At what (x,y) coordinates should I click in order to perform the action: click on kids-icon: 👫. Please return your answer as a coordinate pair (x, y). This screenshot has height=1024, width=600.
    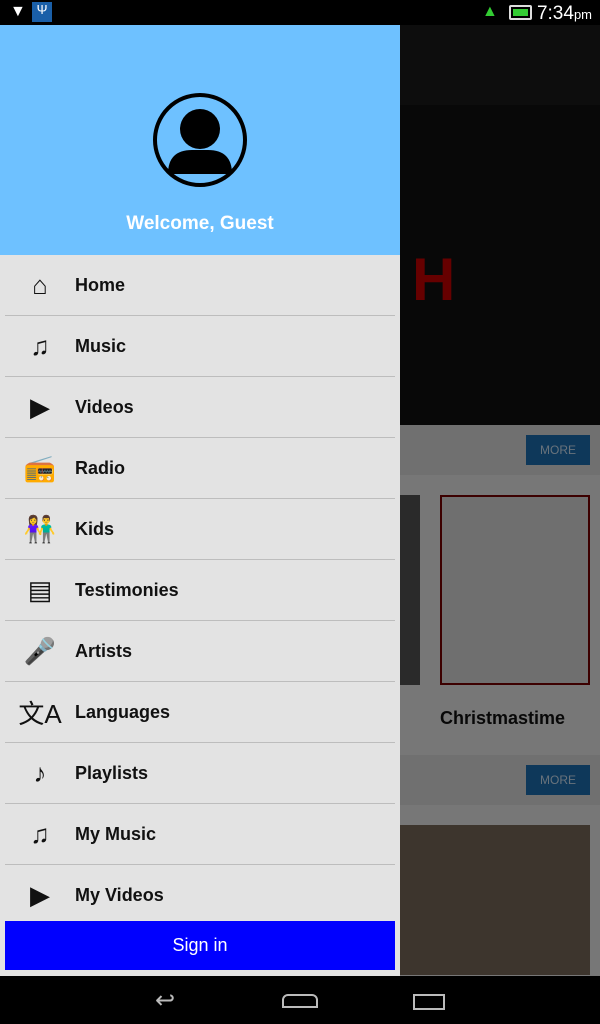
    Looking at the image, I should click on (40, 528).